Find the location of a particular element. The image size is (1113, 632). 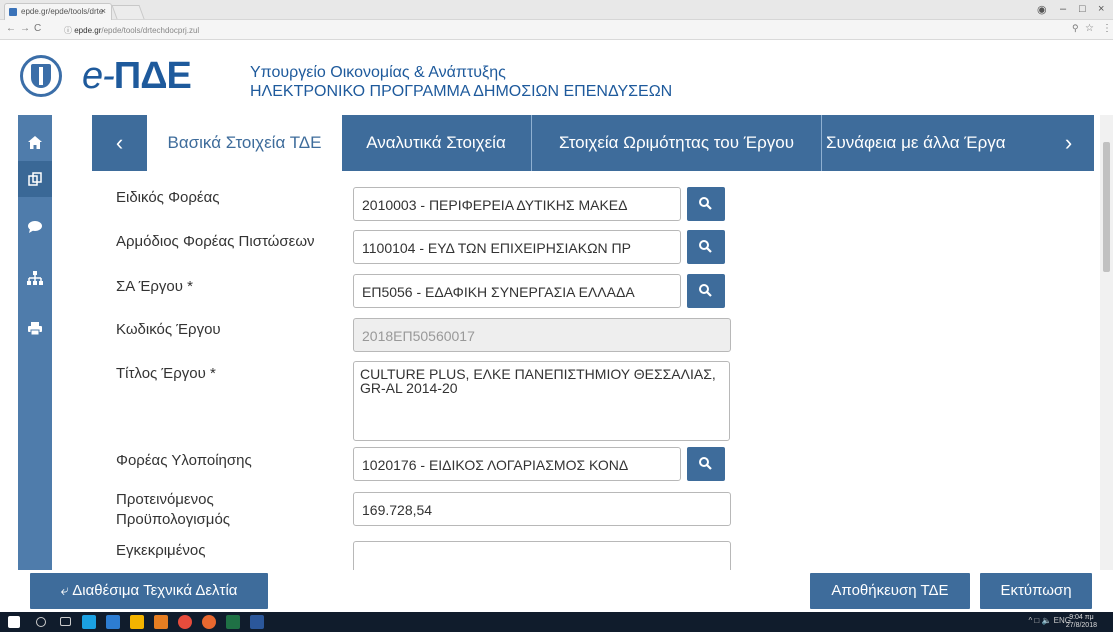

field-label: Ειδικός Φορέας is located at coordinates (168, 197).